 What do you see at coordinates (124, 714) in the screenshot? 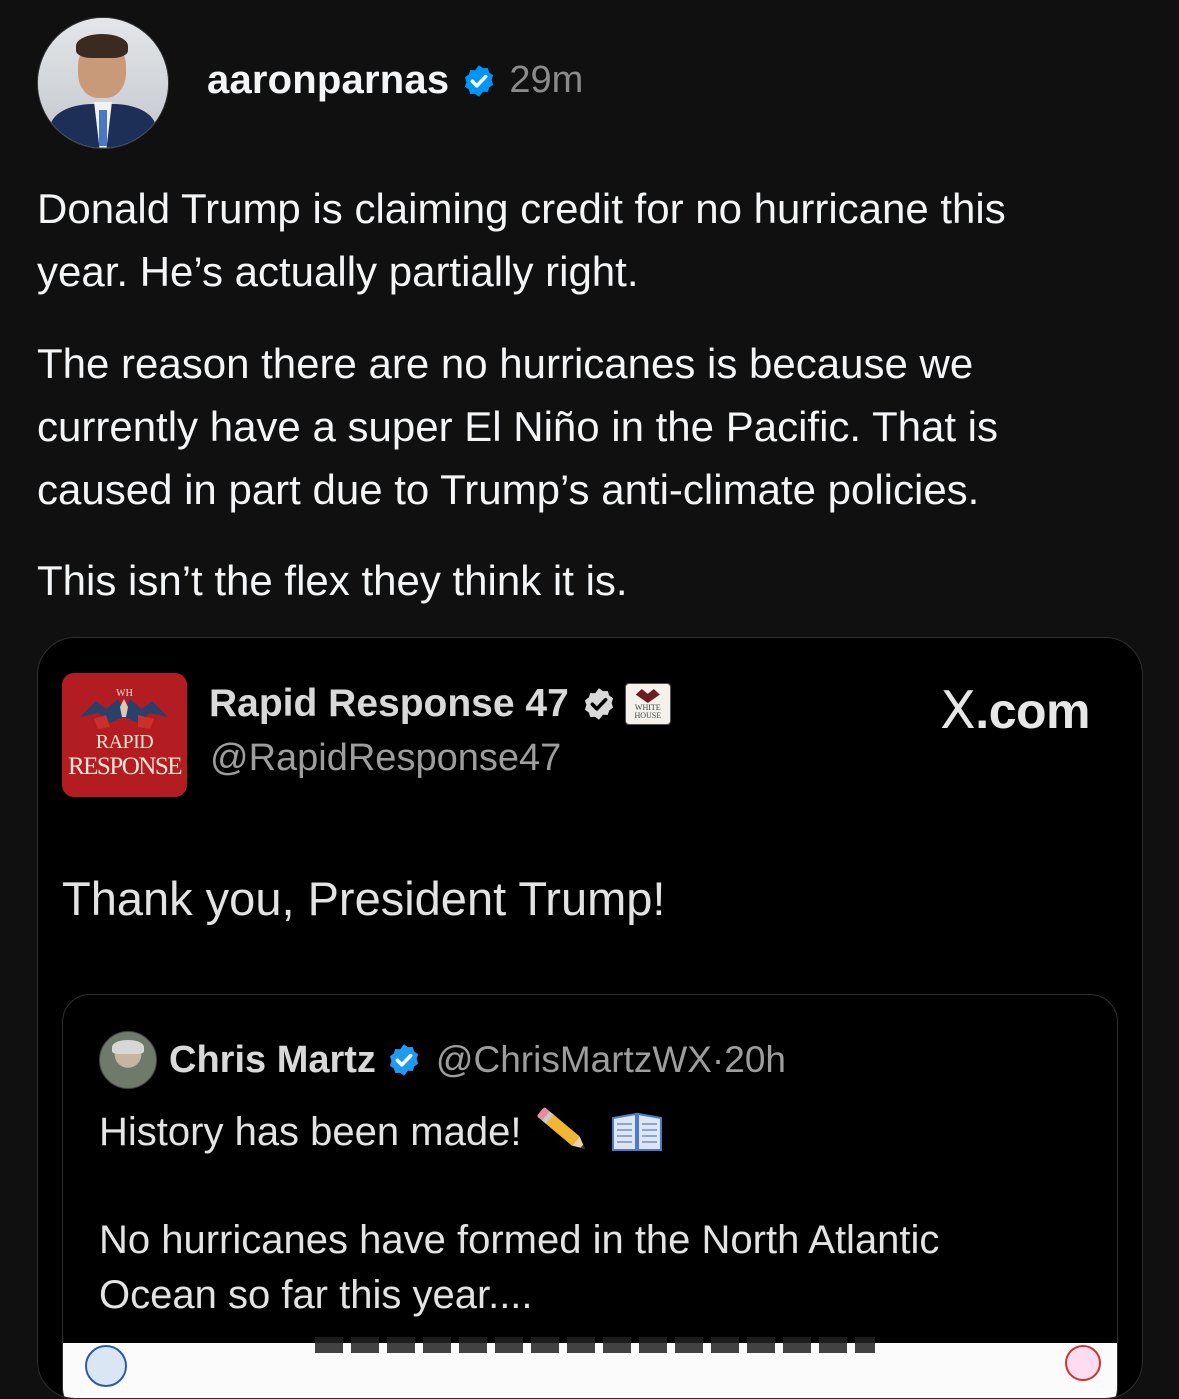
I see `eagle-icon` at bounding box center [124, 714].